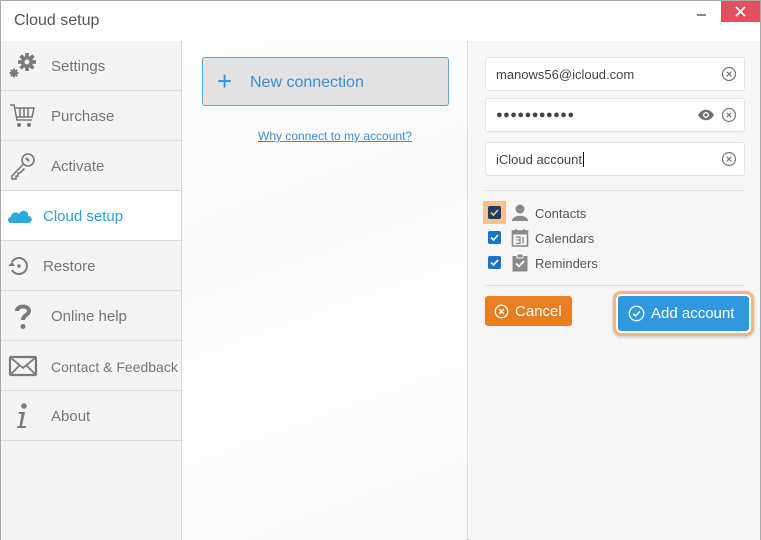  Describe the element at coordinates (78, 66) in the screenshot. I see `sidebar-item-label: Settings` at that location.